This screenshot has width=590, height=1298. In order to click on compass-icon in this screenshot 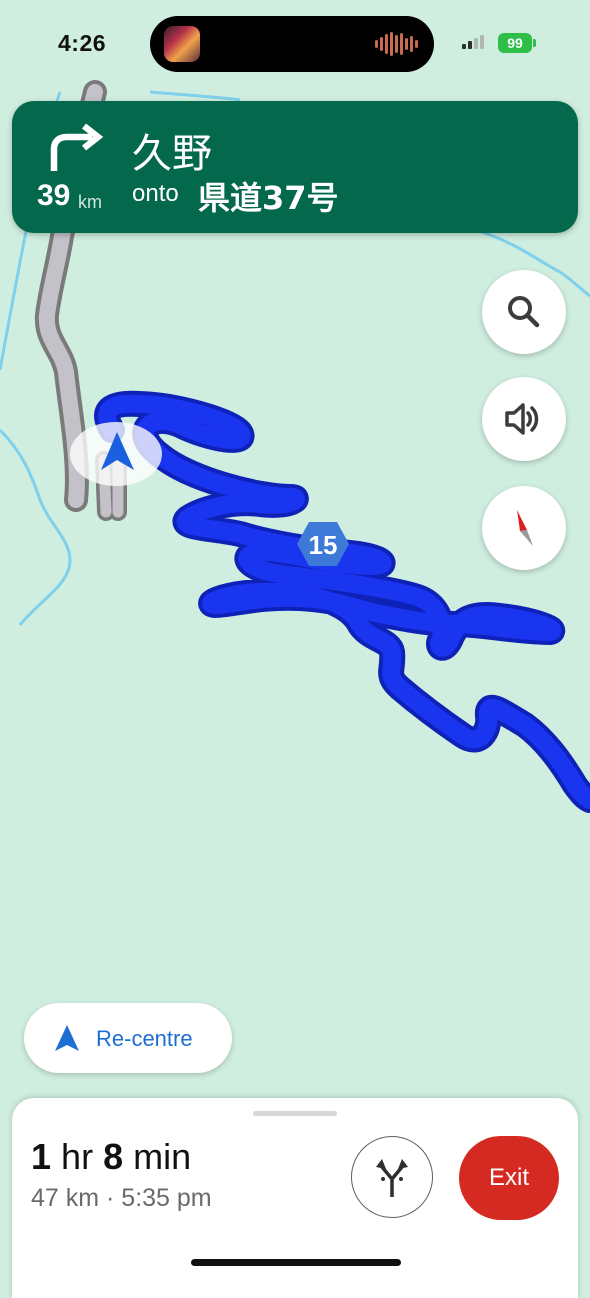, I will do `click(525, 528)`.